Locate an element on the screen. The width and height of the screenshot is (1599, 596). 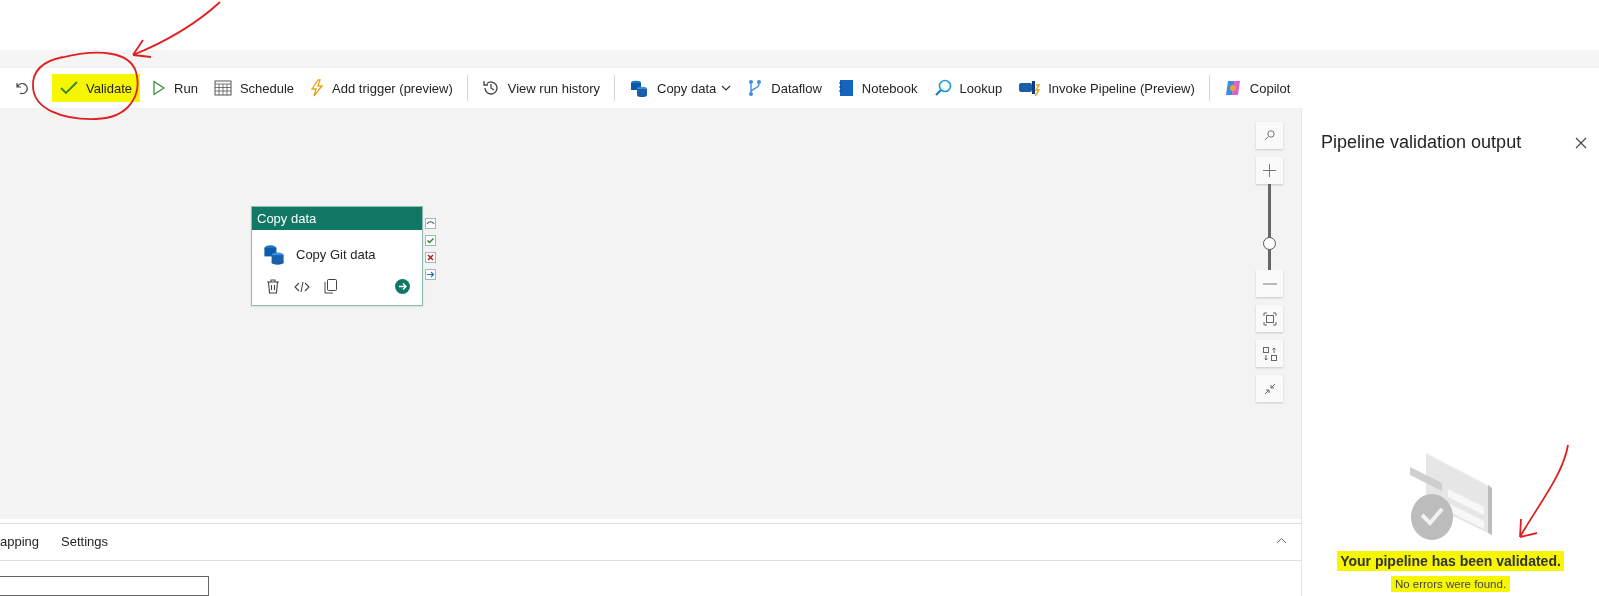
history-icon is located at coordinates (490, 88).